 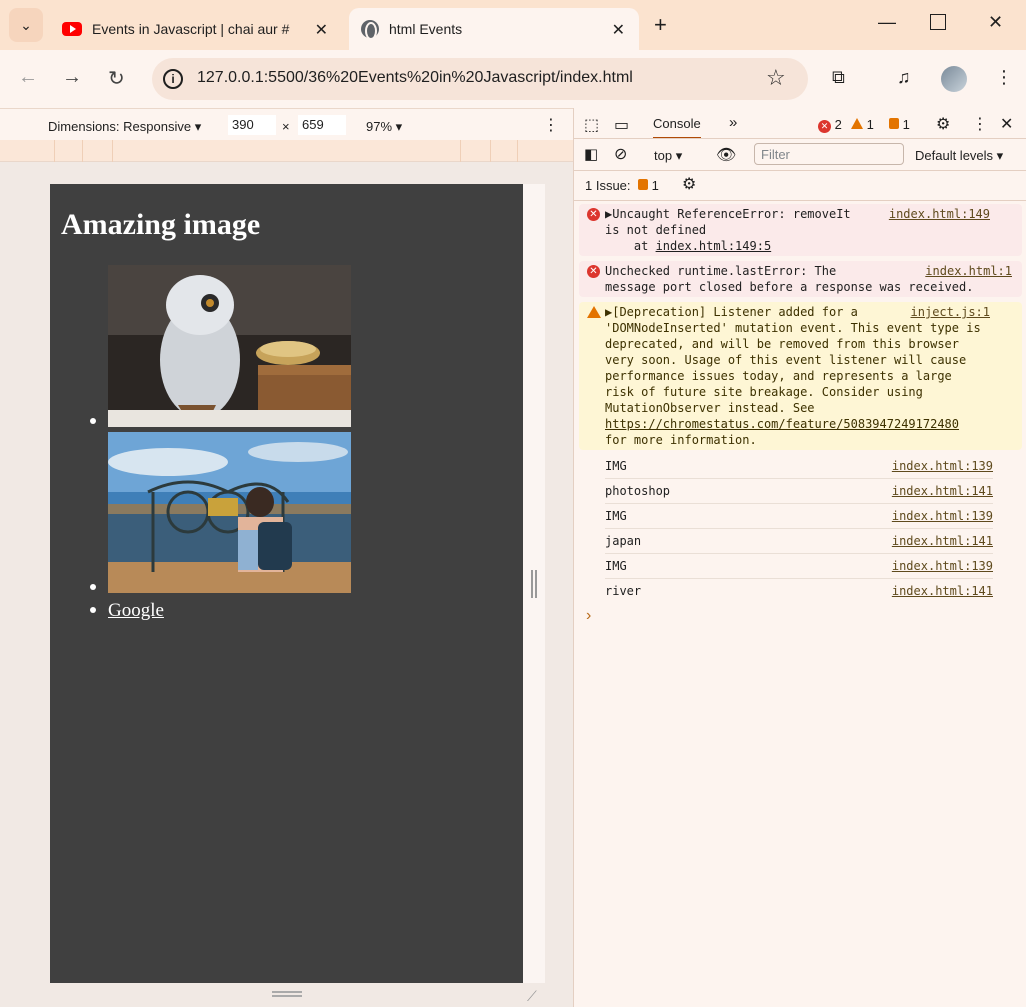 I want to click on browser-menu-icon: ⋮, so click(x=1004, y=77).